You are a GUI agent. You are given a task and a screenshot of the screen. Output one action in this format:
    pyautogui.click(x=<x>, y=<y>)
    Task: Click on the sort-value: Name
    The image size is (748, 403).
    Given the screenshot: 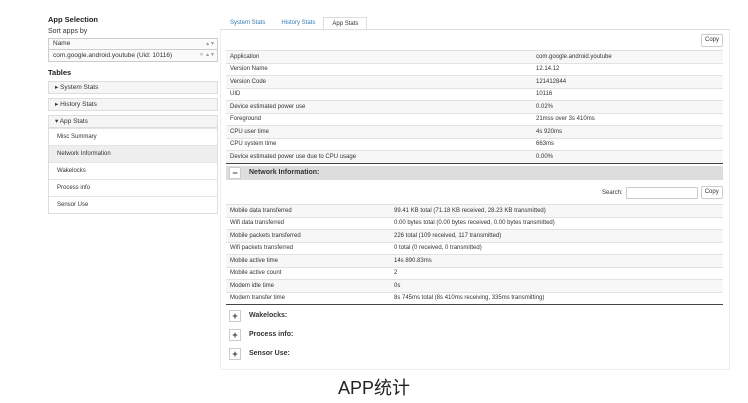 What is the action you would take?
    pyautogui.click(x=62, y=43)
    